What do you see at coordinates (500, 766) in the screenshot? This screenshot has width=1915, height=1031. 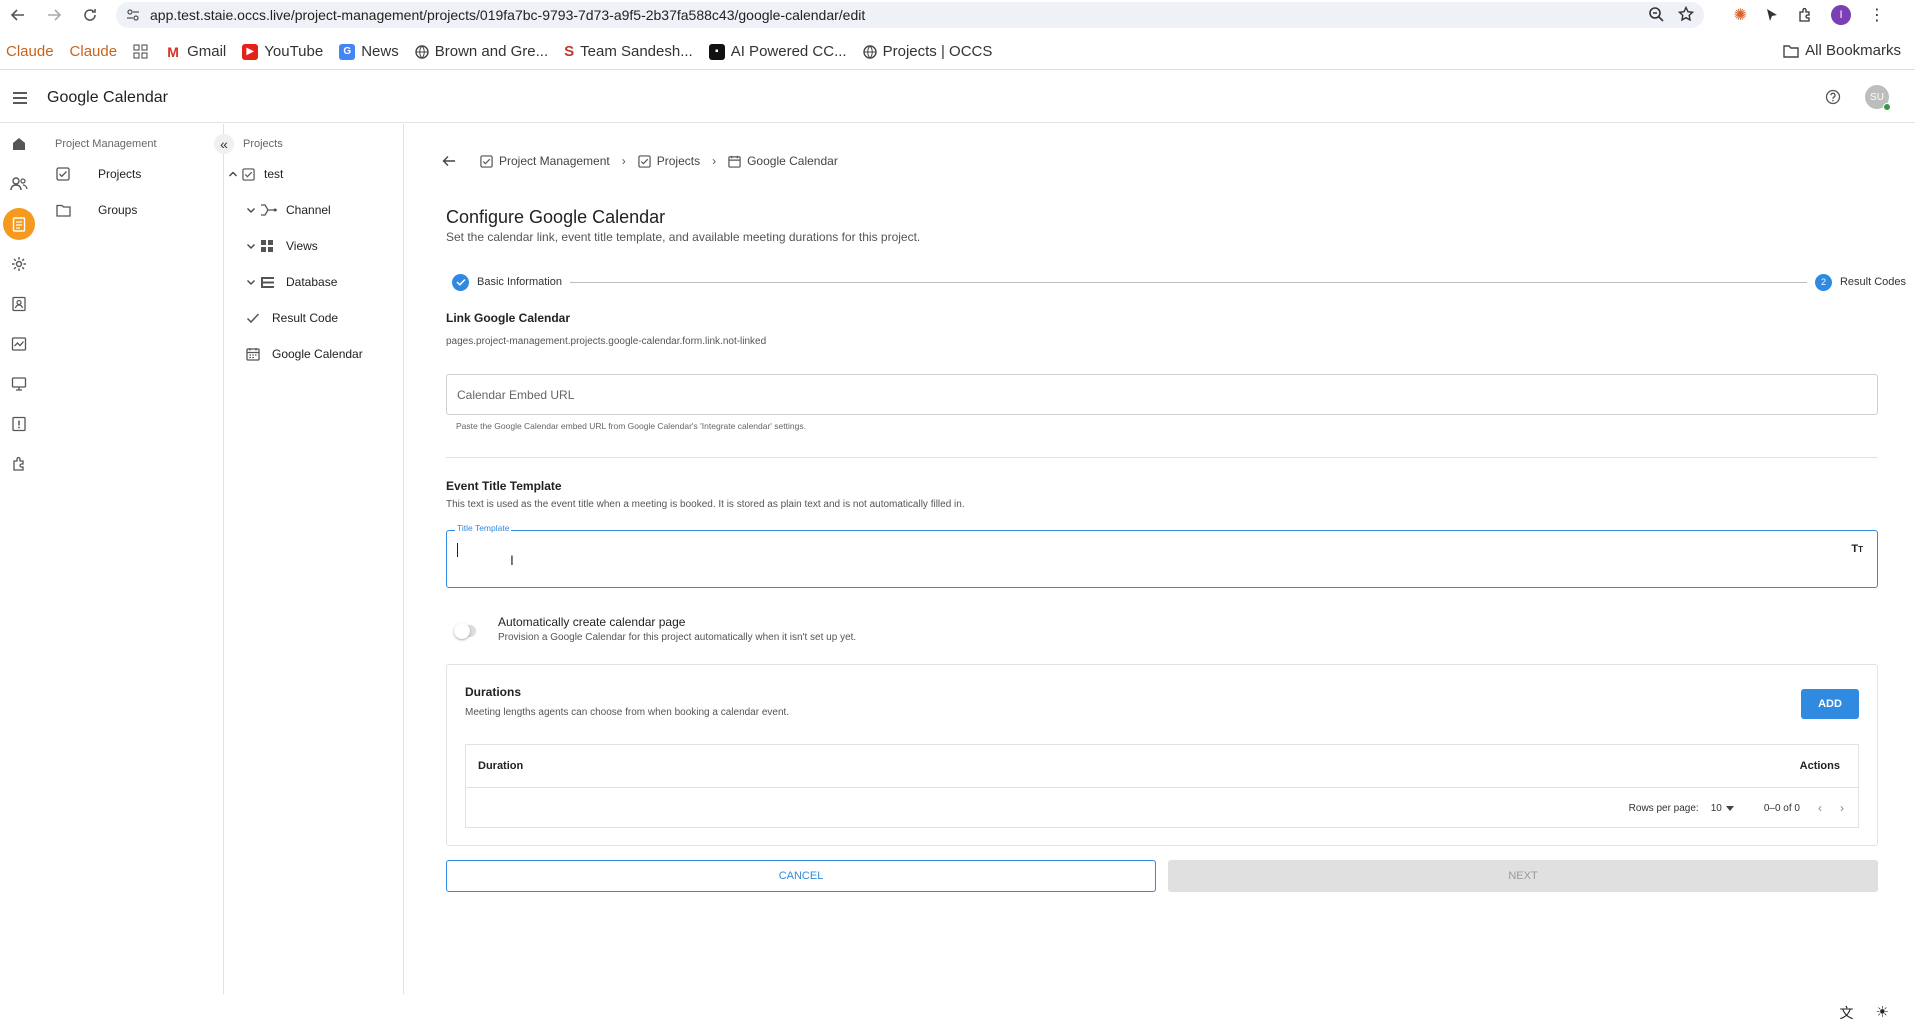 I see `column-duration: Duration` at bounding box center [500, 766].